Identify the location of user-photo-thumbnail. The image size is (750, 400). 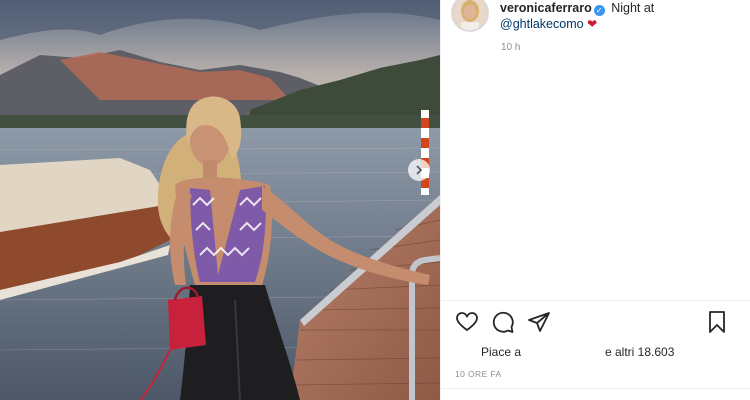
(470, 15).